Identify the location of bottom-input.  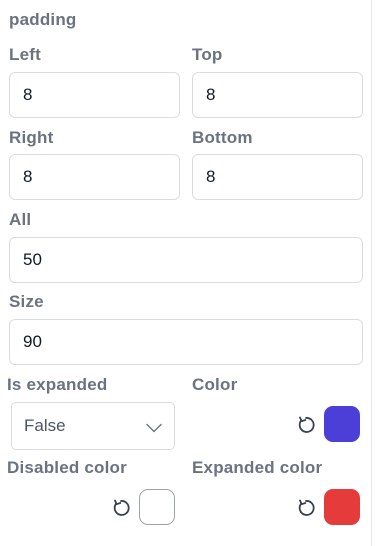
(277, 177).